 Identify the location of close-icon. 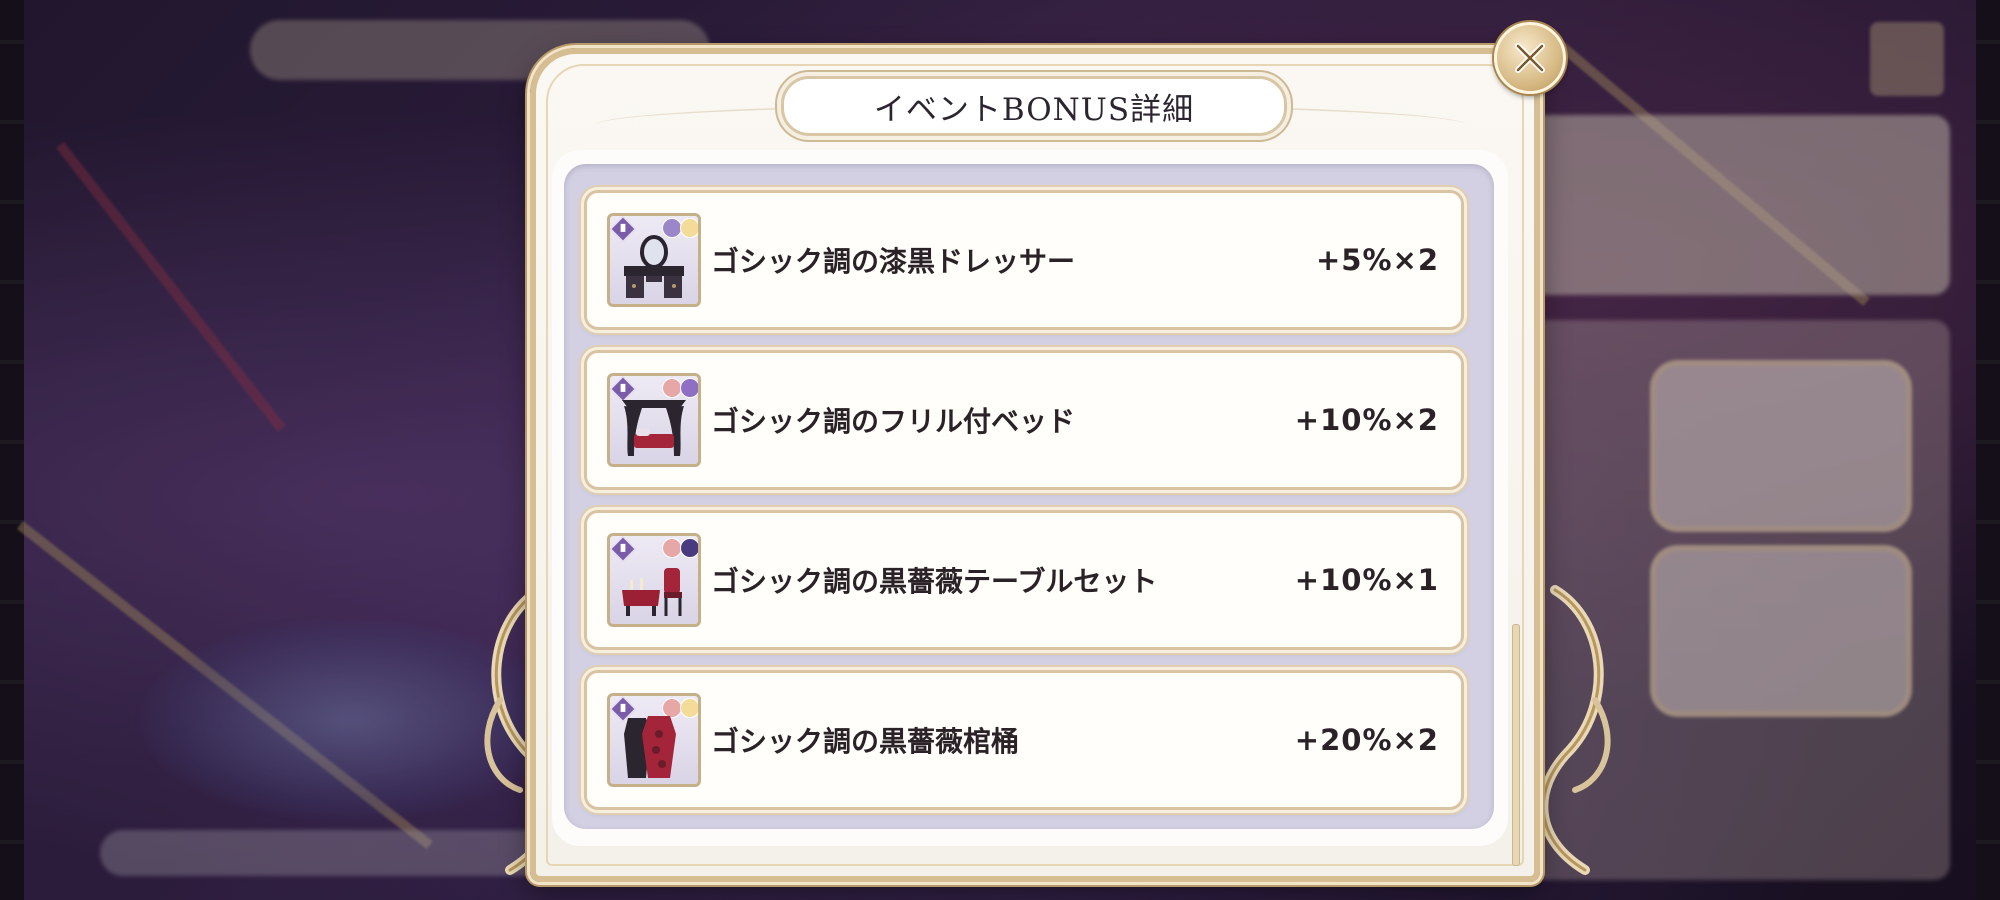
(1530, 58).